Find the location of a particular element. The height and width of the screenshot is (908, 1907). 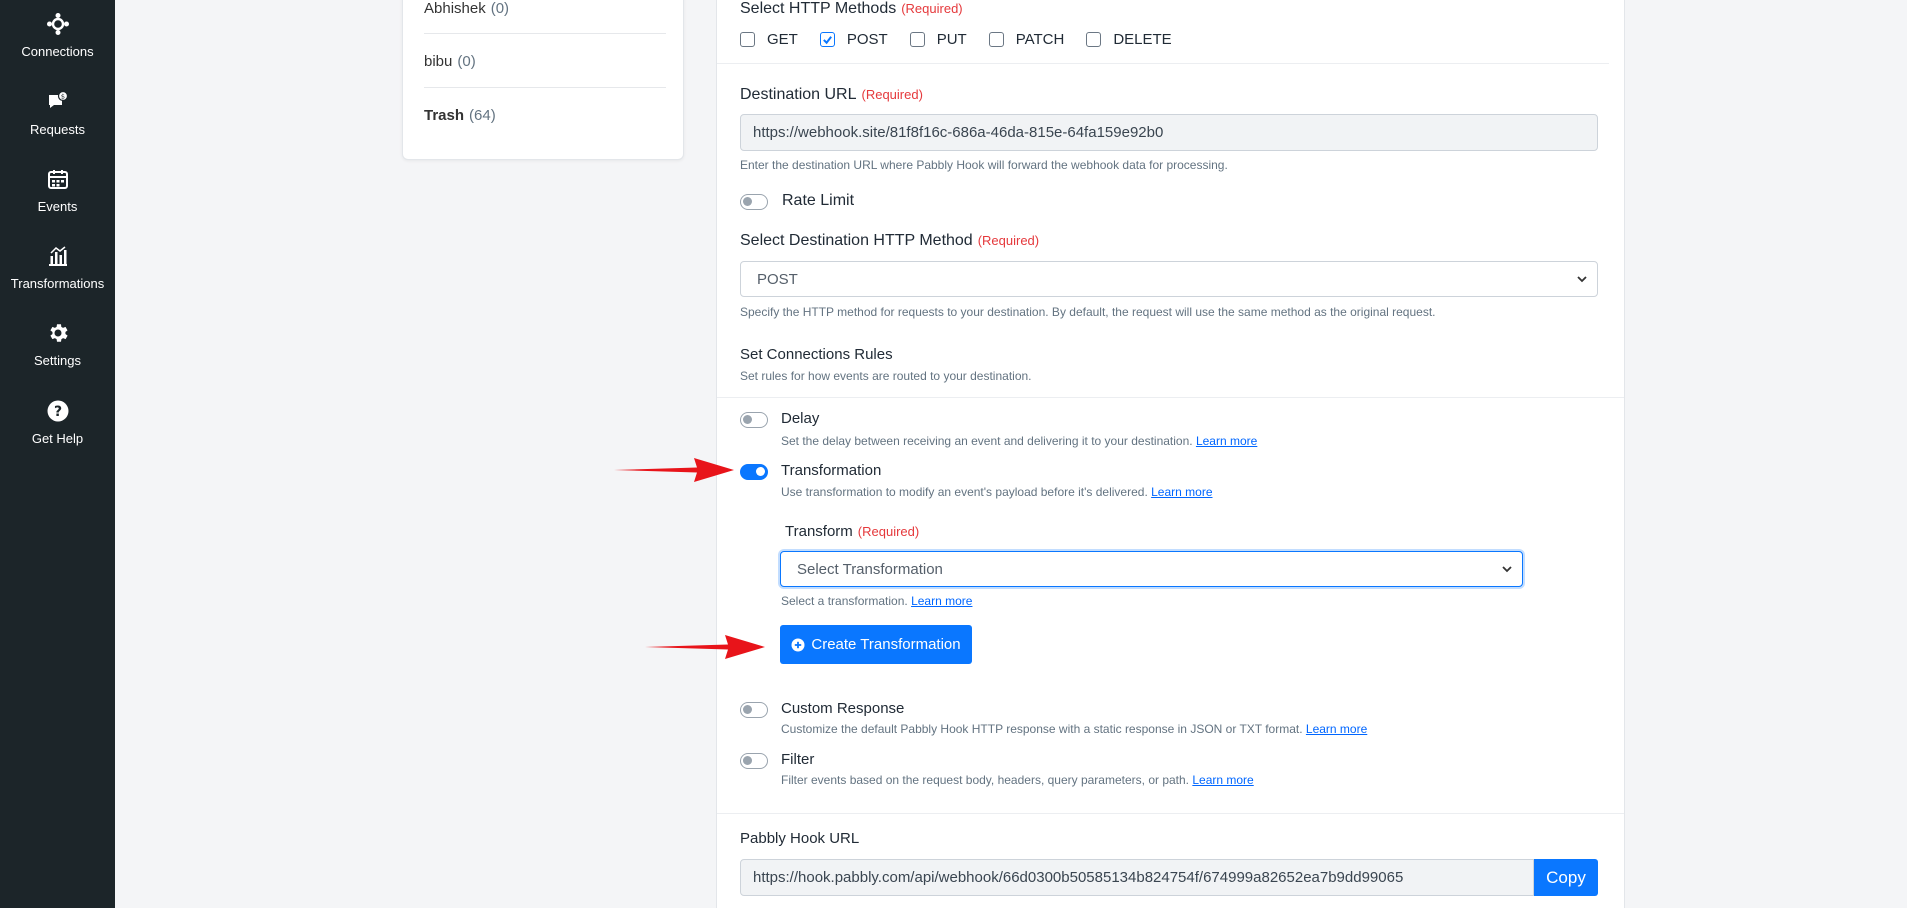

requests-icon: $ is located at coordinates (58, 99).